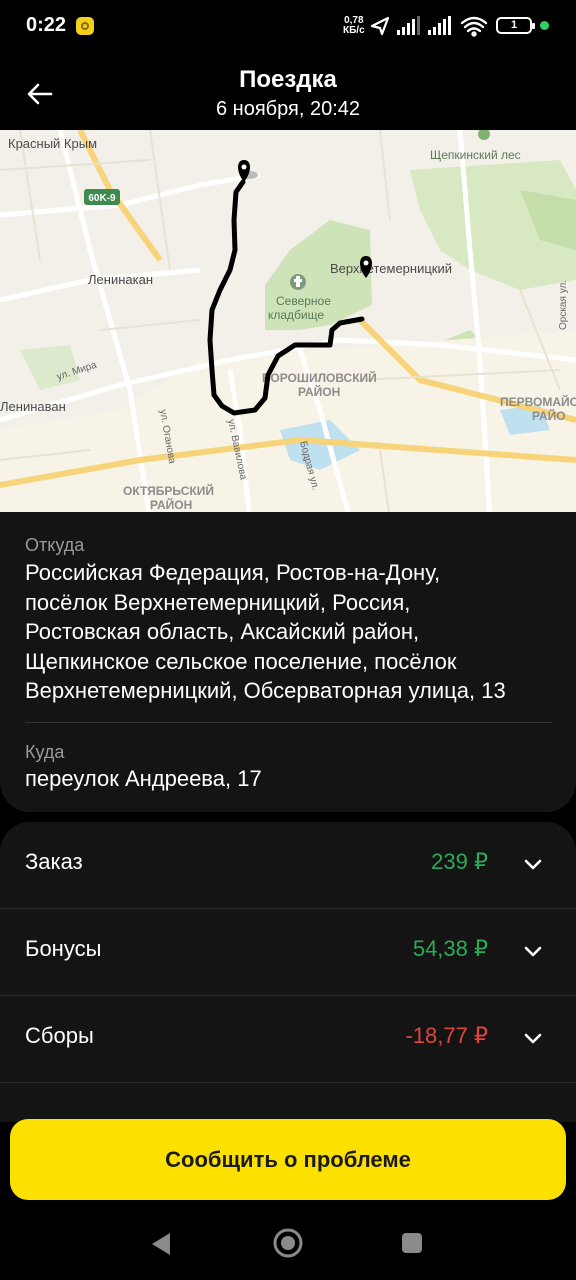 Image resolution: width=576 pixels, height=1280 pixels. I want to click on nav-home-icon, so click(288, 1243).